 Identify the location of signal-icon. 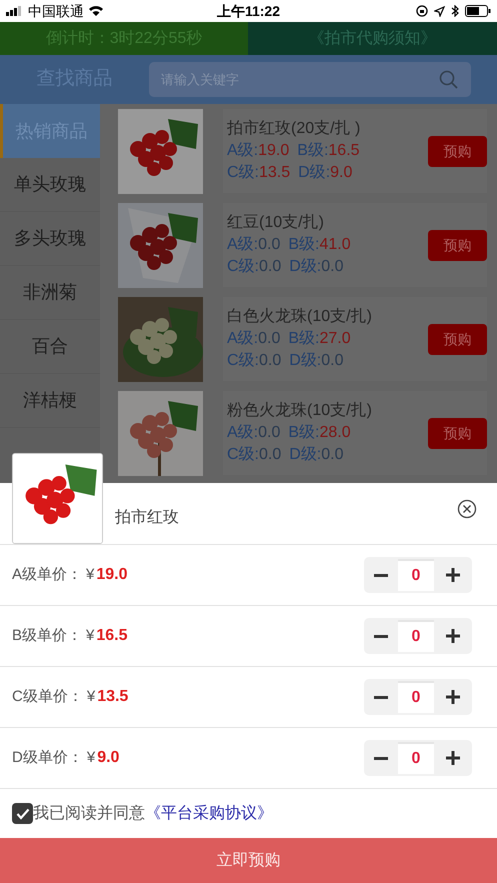
(15, 11).